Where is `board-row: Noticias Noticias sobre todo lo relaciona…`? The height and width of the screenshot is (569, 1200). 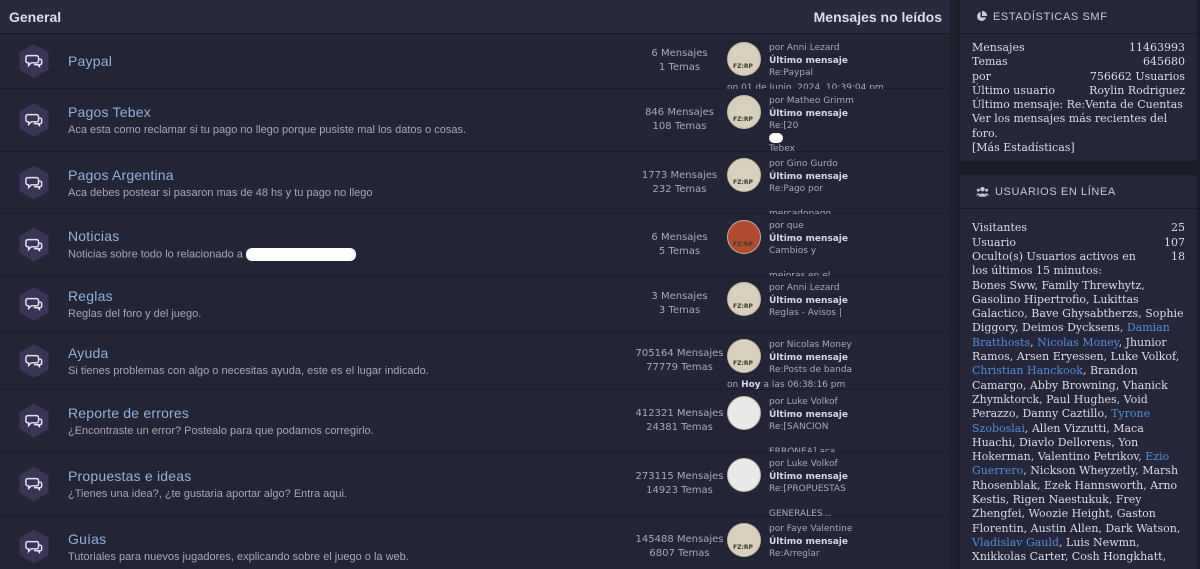
board-row: Noticias Noticias sobre todo lo relaciona… is located at coordinates (476, 255).